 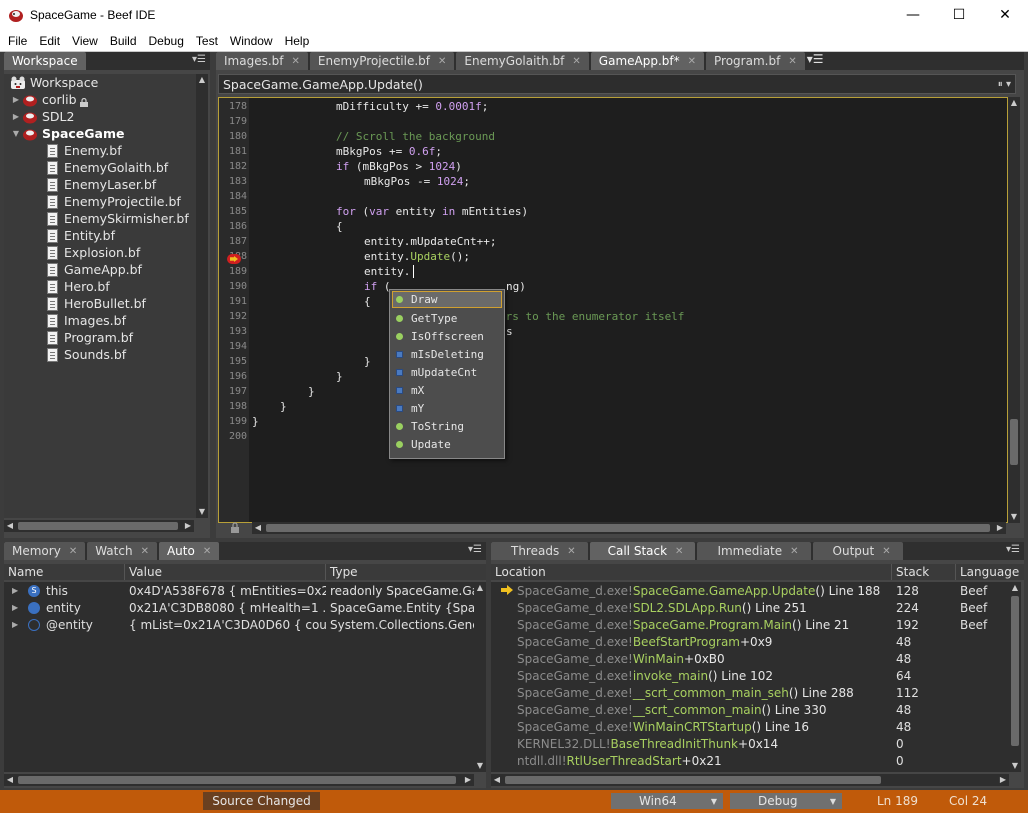 I want to click on menu-window: Window, so click(x=251, y=41).